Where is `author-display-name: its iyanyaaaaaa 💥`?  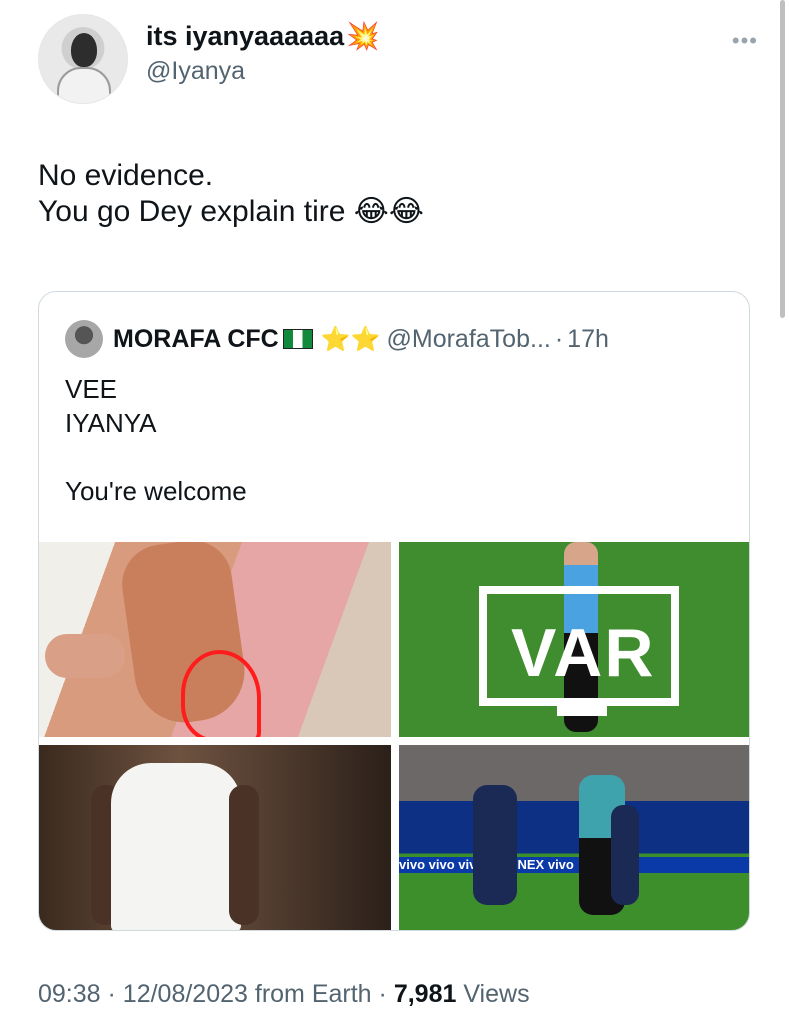
author-display-name: its iyanyaaaaaa 💥 is located at coordinates (263, 36).